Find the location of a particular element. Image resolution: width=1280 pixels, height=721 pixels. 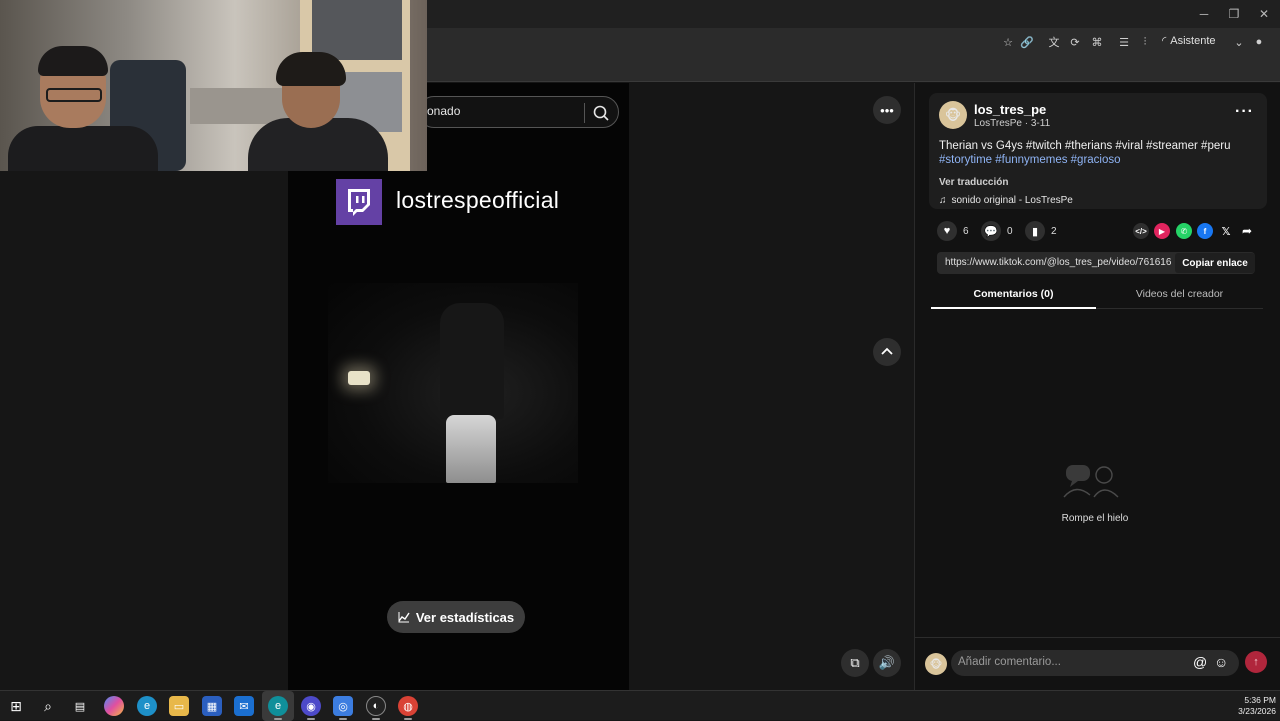

restore-icon: ❐ is located at coordinates (1234, 14).